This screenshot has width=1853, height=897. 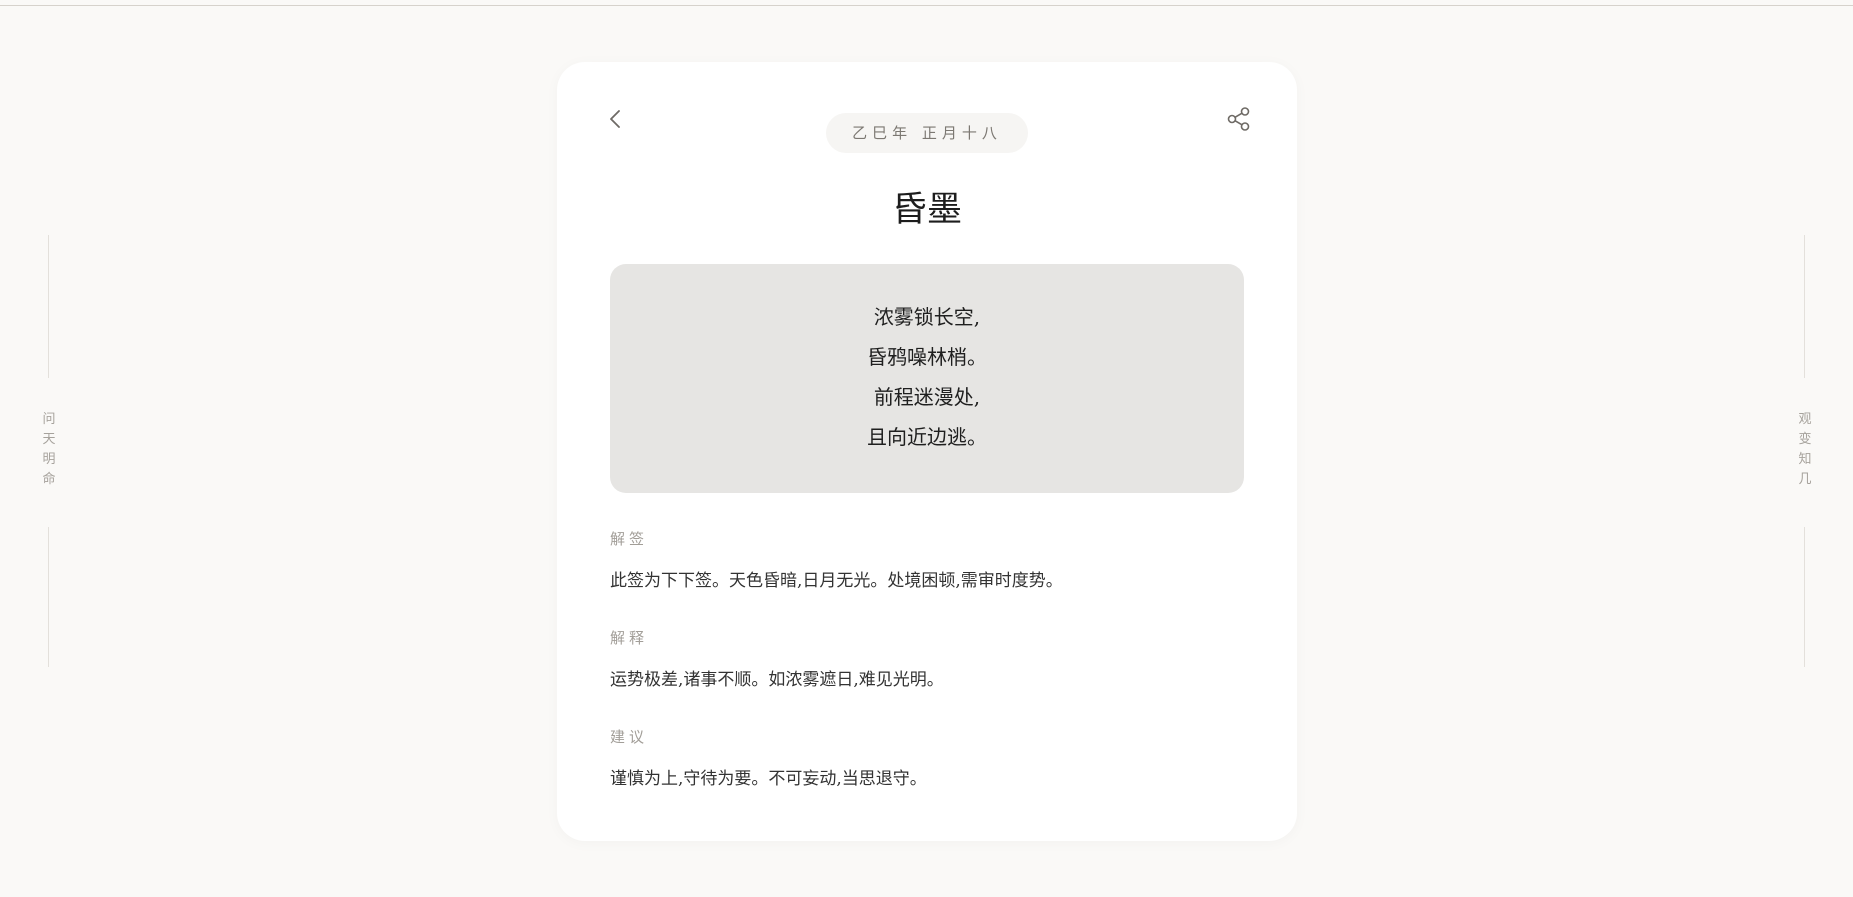 I want to click on side-text-left: 问 天 明 命, so click(x=49, y=450).